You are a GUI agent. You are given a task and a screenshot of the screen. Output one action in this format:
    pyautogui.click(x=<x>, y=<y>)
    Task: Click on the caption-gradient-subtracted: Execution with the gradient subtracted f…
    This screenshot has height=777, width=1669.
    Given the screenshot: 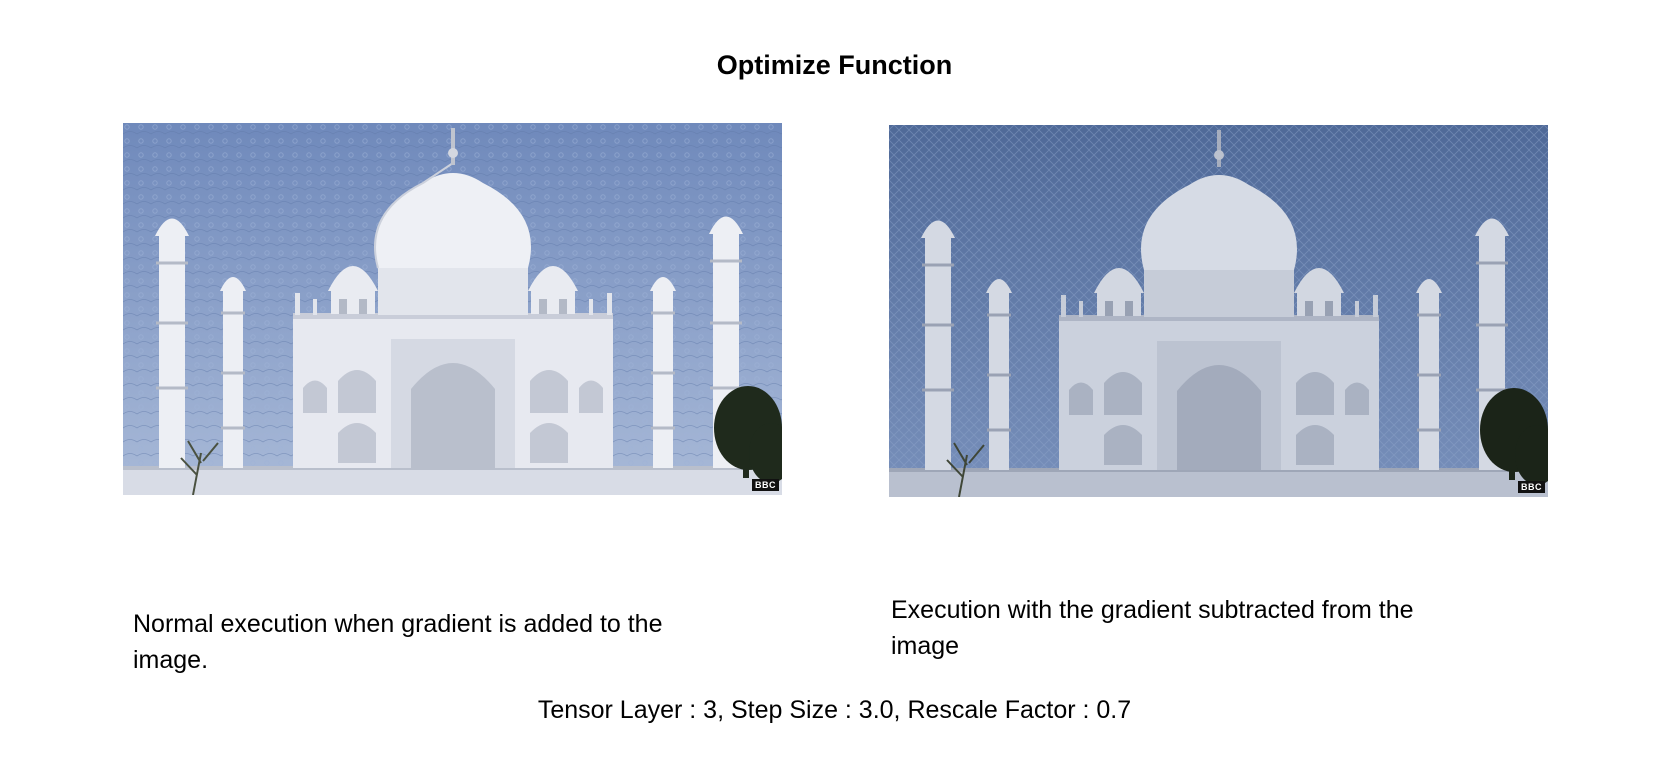 What is the action you would take?
    pyautogui.click(x=1191, y=628)
    